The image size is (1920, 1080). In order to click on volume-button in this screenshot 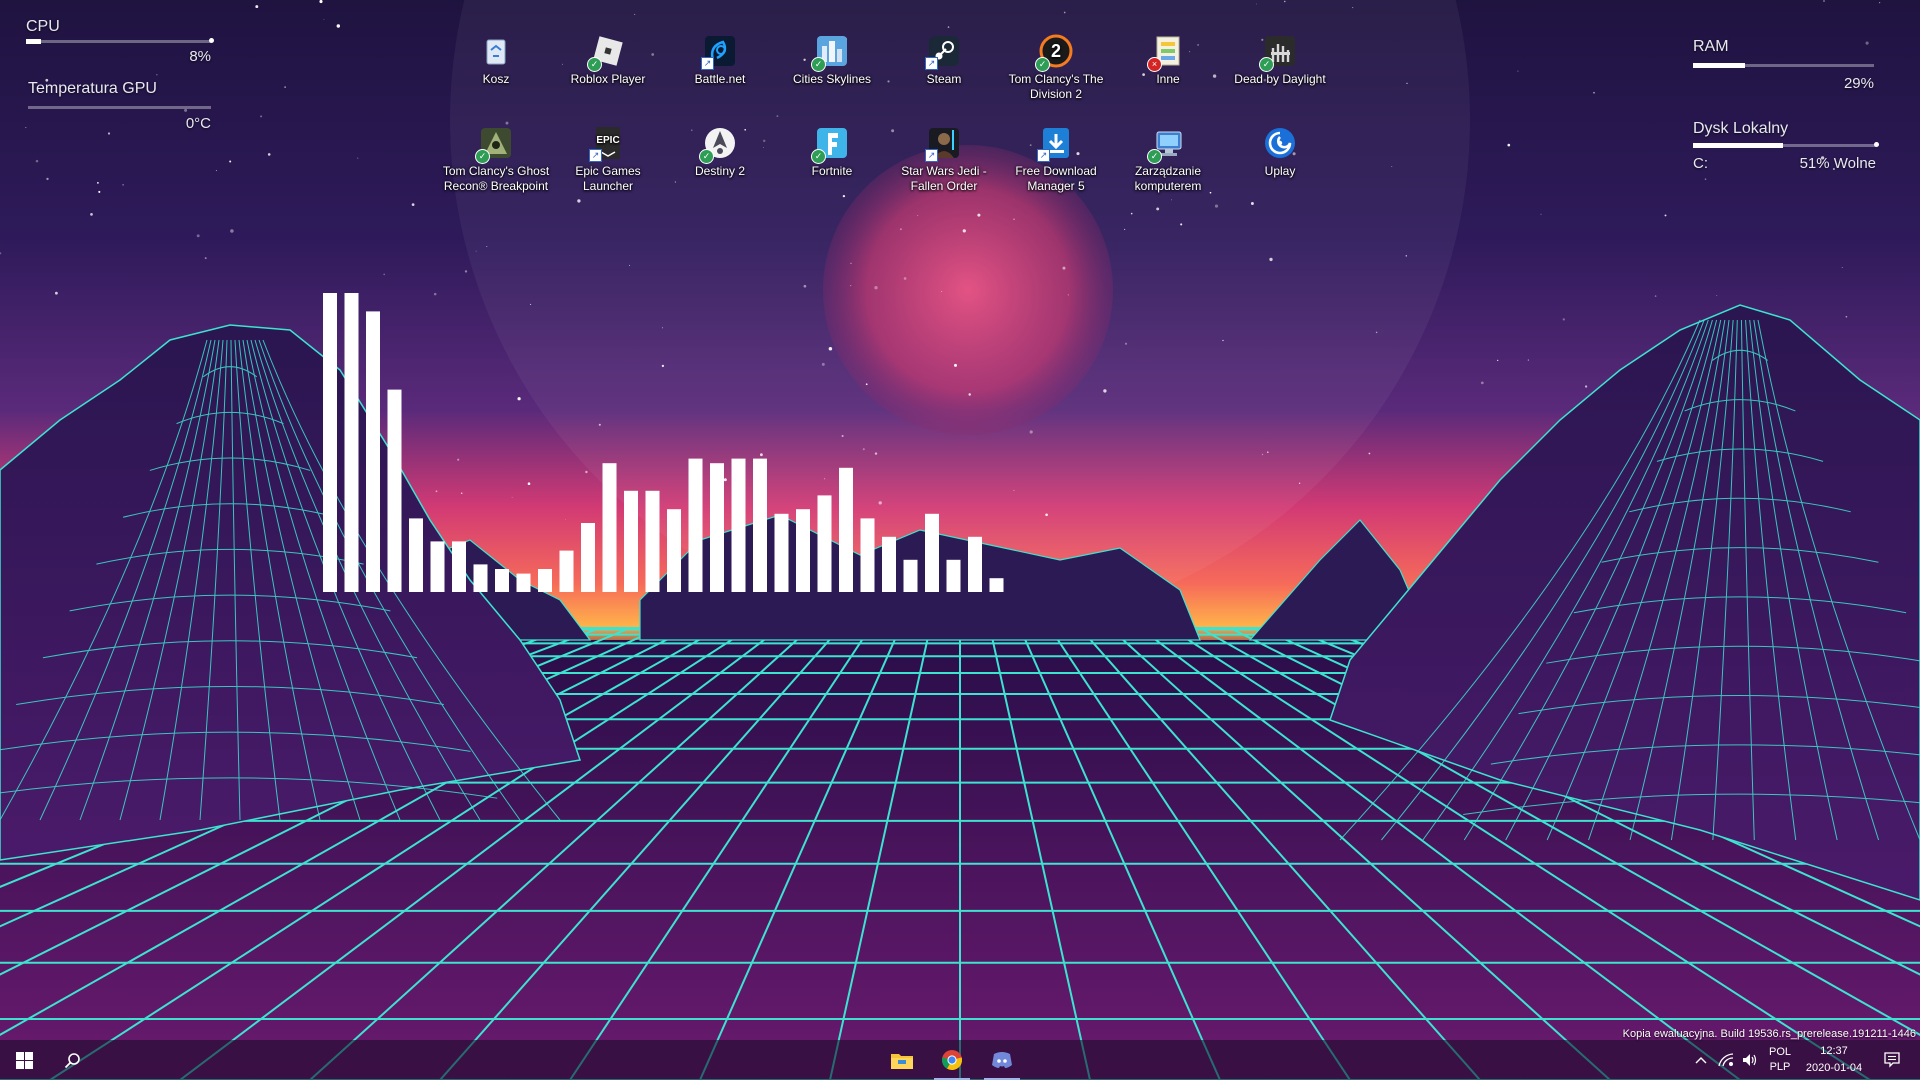, I will do `click(1750, 1060)`.